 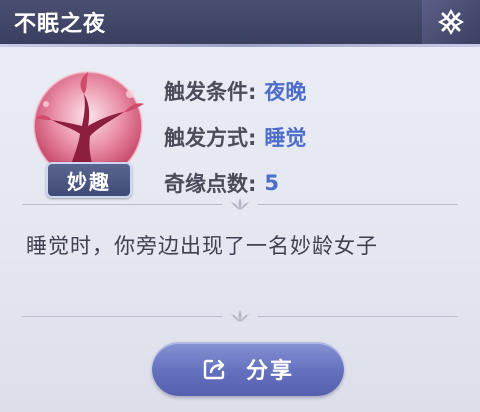 What do you see at coordinates (60, 24) in the screenshot?
I see `dialog-title: 不眠之夜` at bounding box center [60, 24].